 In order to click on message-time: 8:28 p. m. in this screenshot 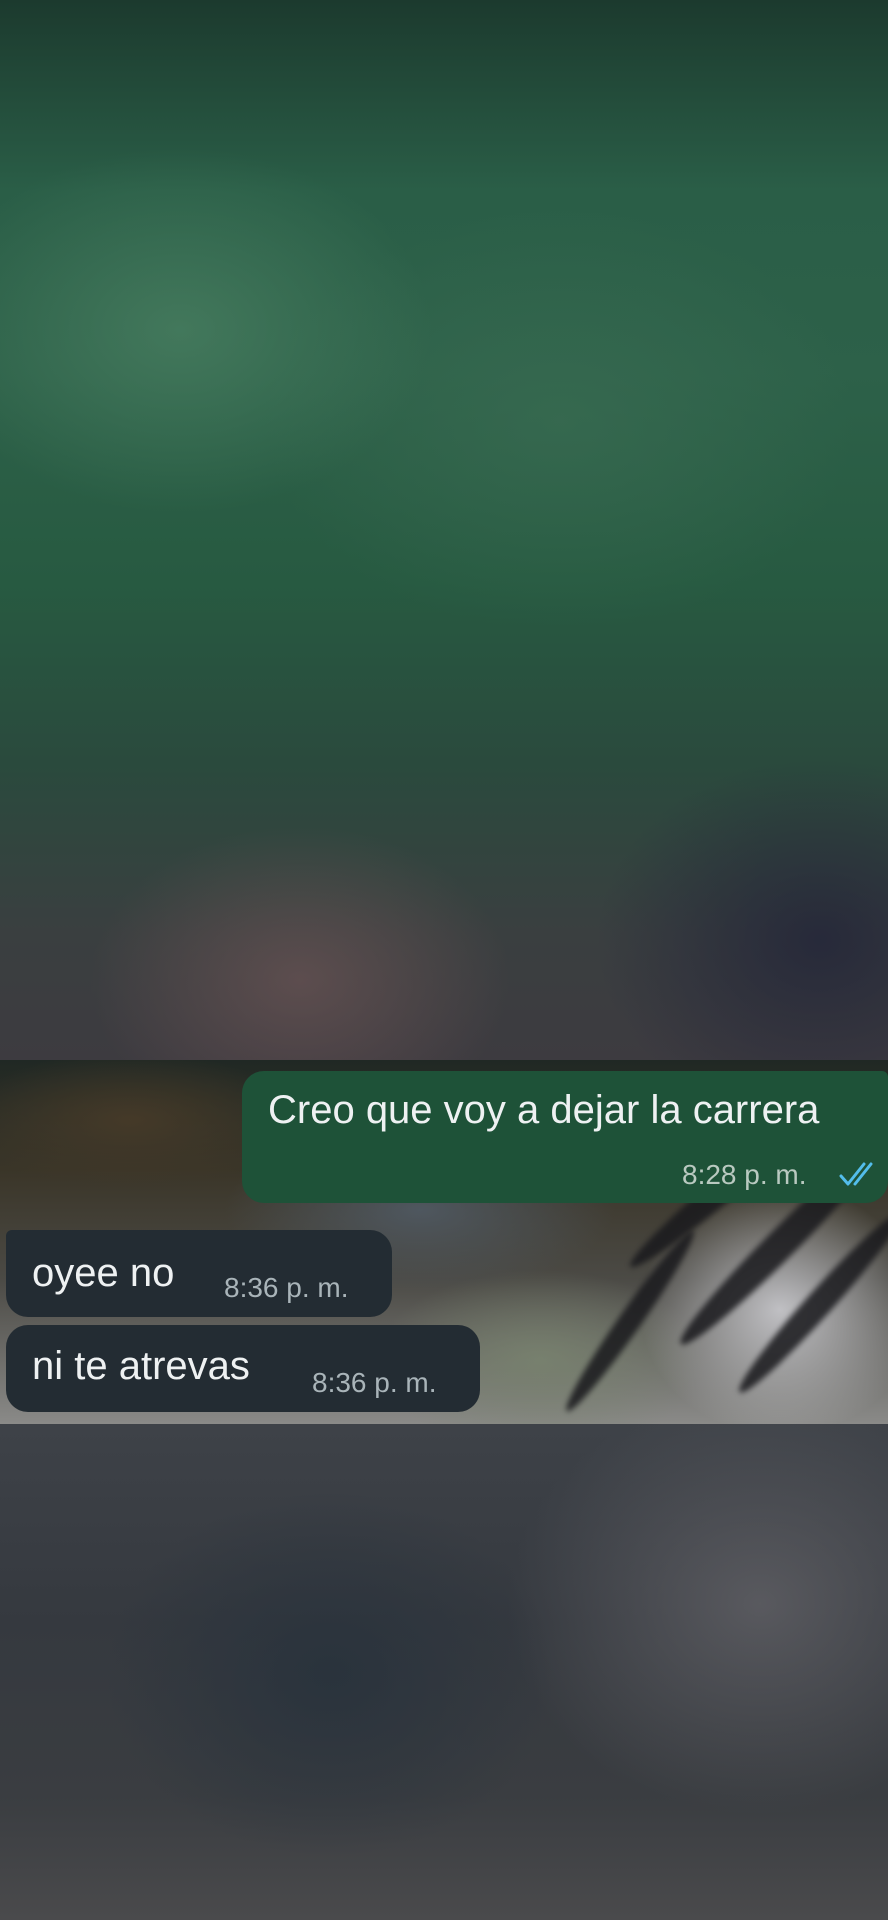, I will do `click(744, 1174)`.